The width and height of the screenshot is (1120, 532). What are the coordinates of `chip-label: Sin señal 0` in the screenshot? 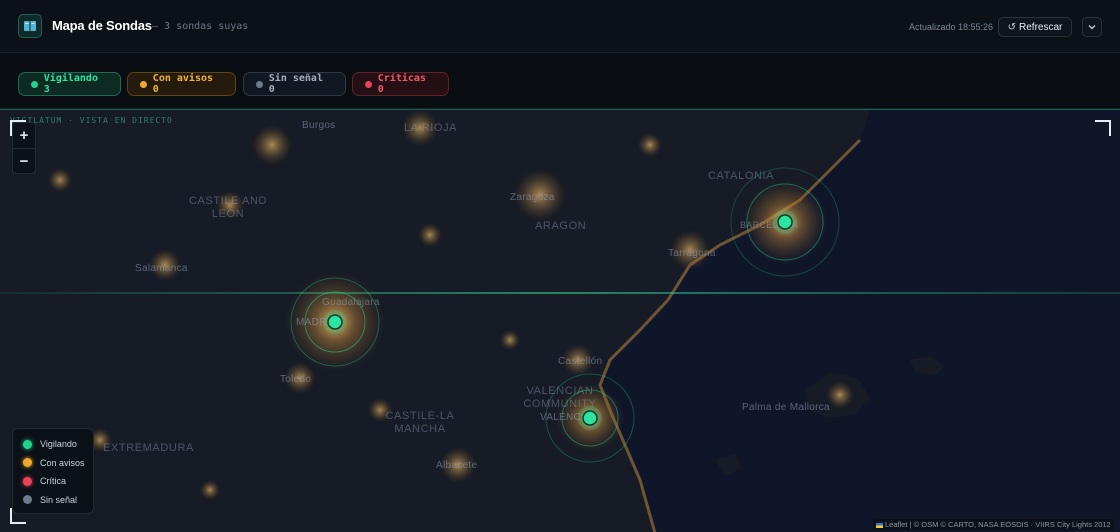 It's located at (295, 84).